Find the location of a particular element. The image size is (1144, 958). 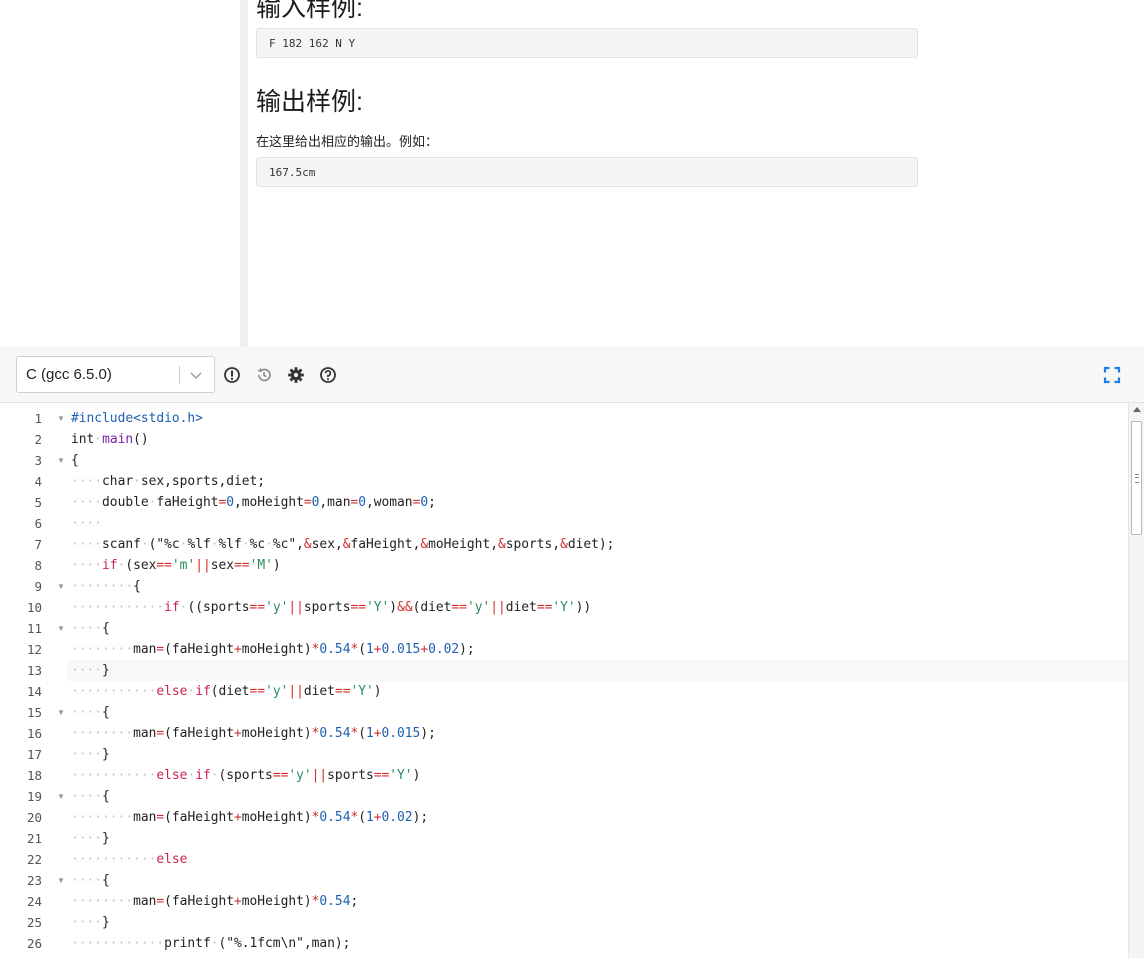

chevron-down-icon is located at coordinates (196, 375).